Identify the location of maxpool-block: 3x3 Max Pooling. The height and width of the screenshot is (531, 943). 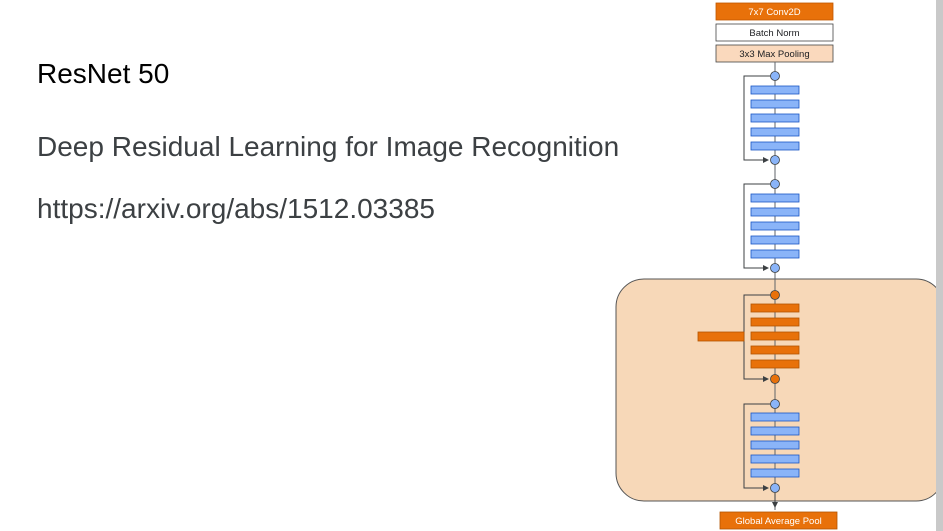
(774, 53).